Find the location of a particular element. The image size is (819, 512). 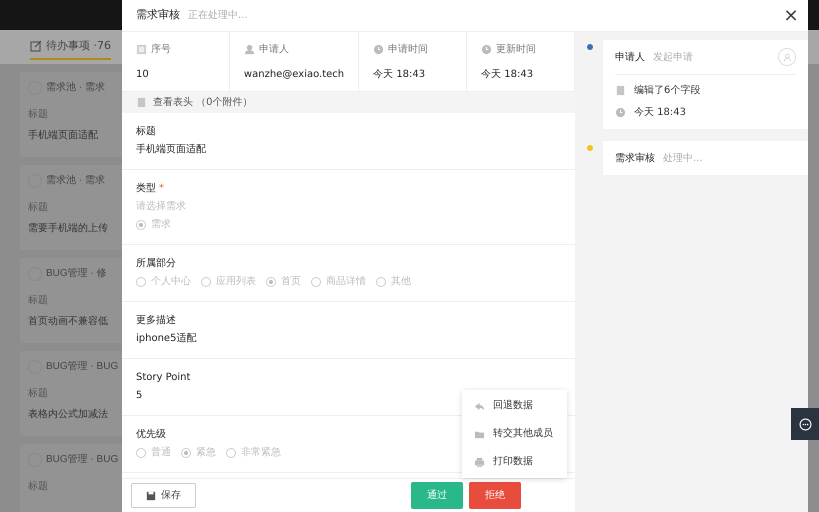

field-label: 优先级 is located at coordinates (151, 434).